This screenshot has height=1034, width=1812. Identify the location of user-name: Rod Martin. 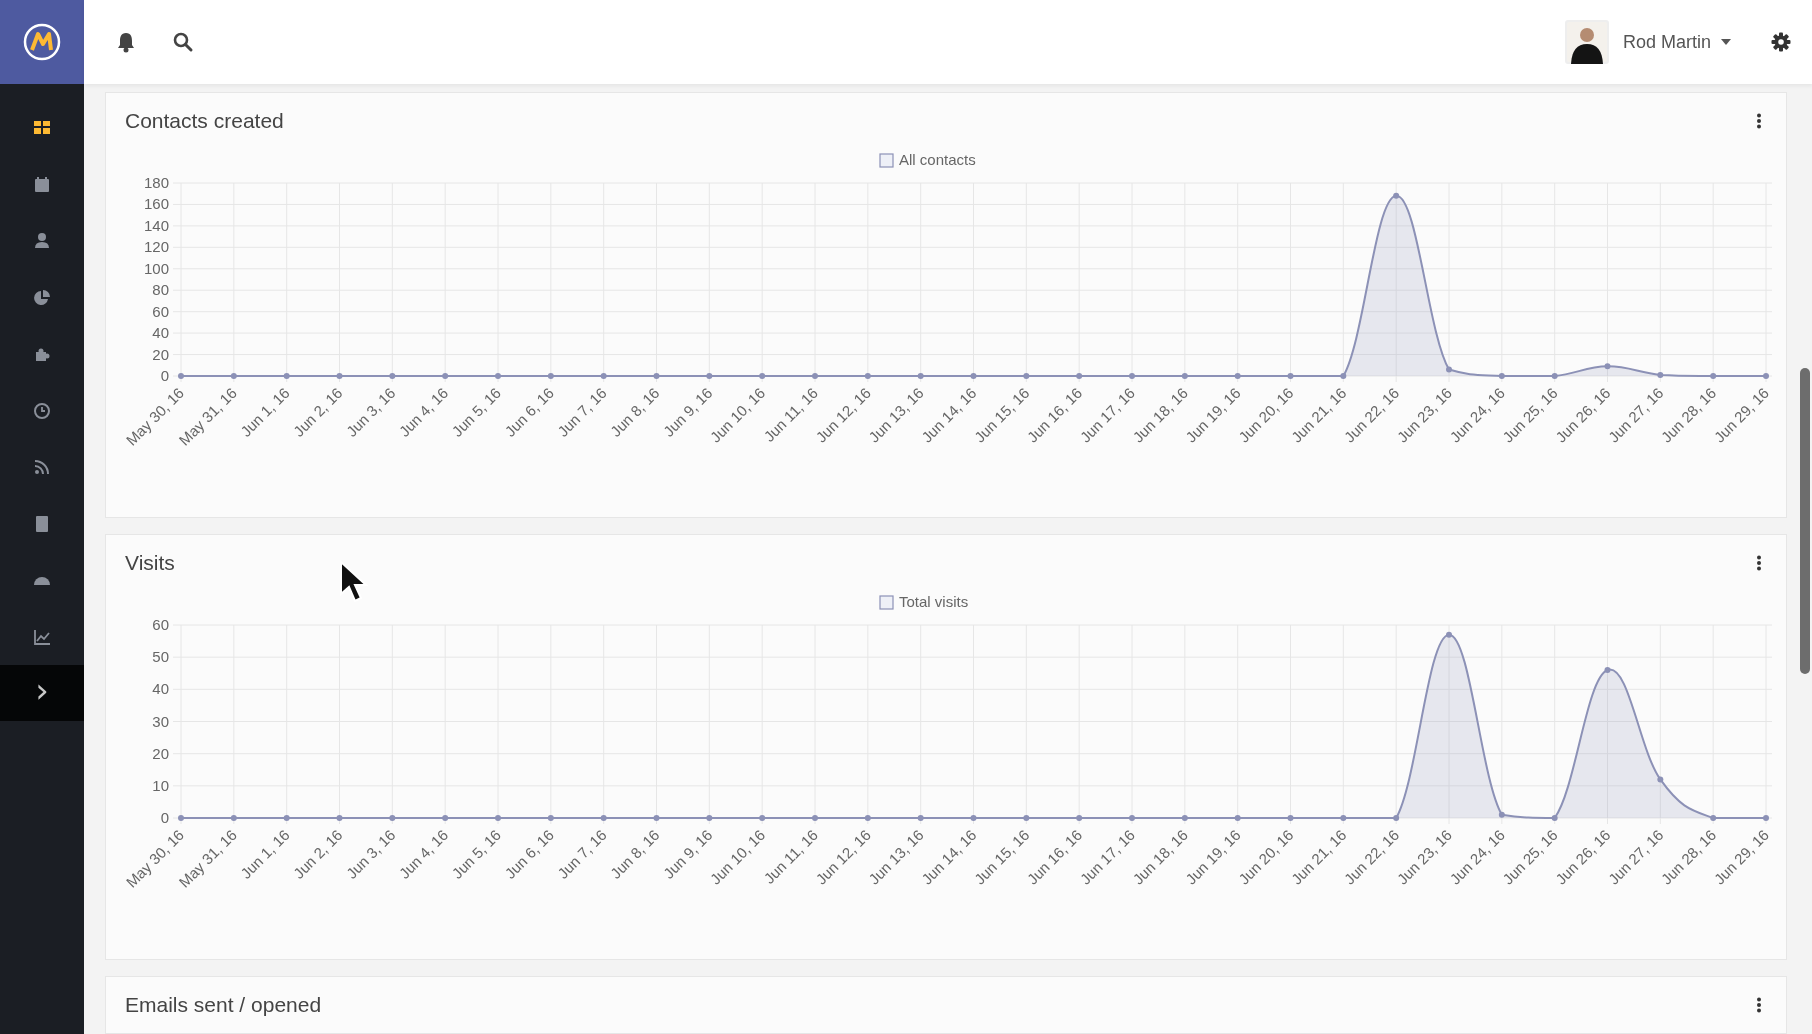
(1666, 42).